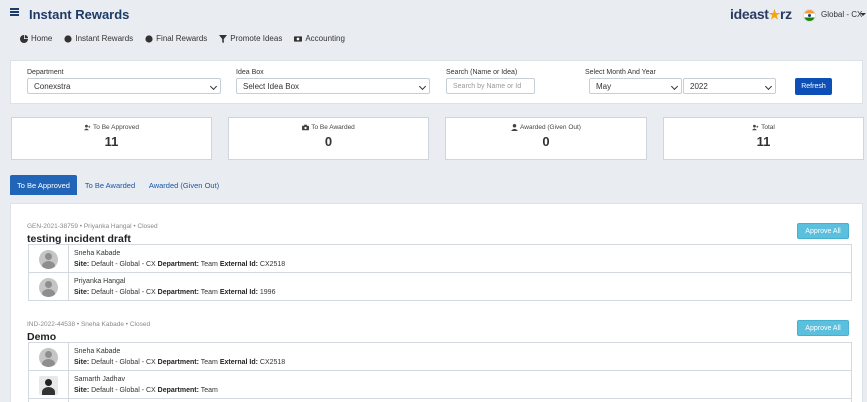 The height and width of the screenshot is (402, 867). I want to click on ideabox-select: Select Idea Box, so click(333, 86).